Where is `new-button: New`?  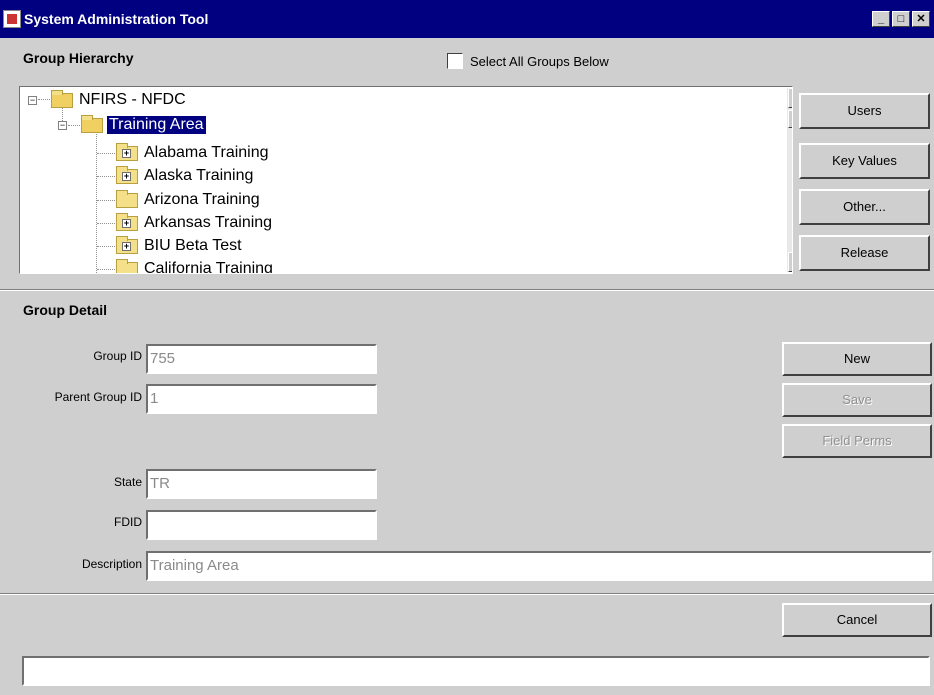 new-button: New is located at coordinates (857, 359).